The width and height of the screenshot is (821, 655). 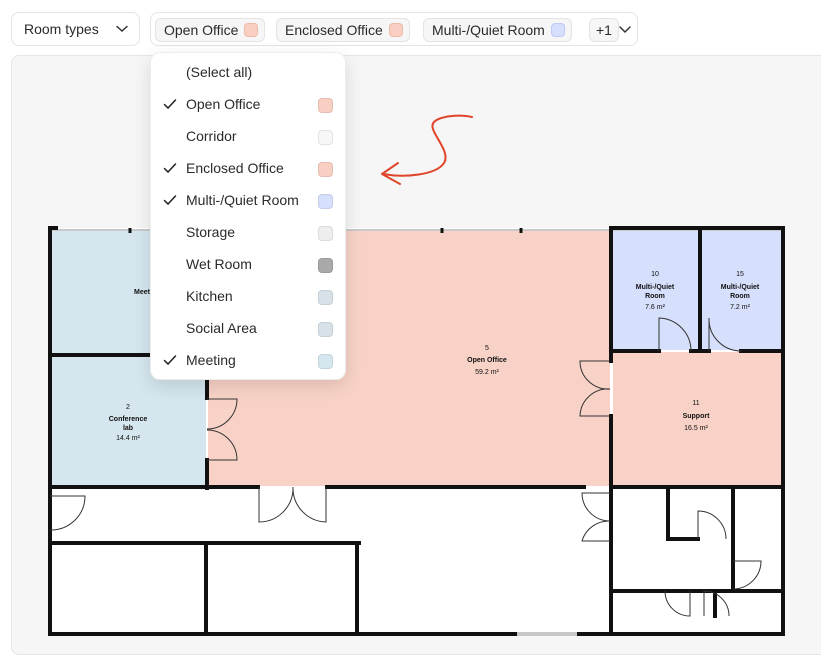 I want to click on menu-item: (Select all), so click(x=249, y=73).